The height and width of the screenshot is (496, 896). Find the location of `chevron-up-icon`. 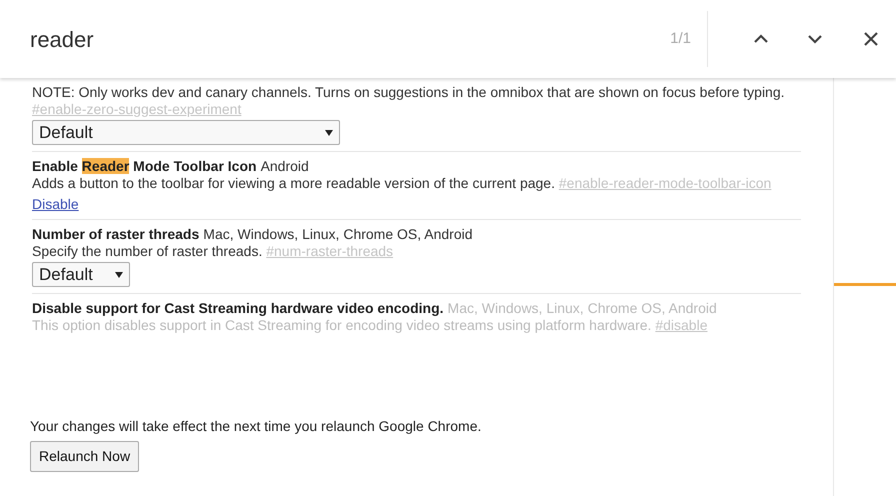

chevron-up-icon is located at coordinates (761, 39).